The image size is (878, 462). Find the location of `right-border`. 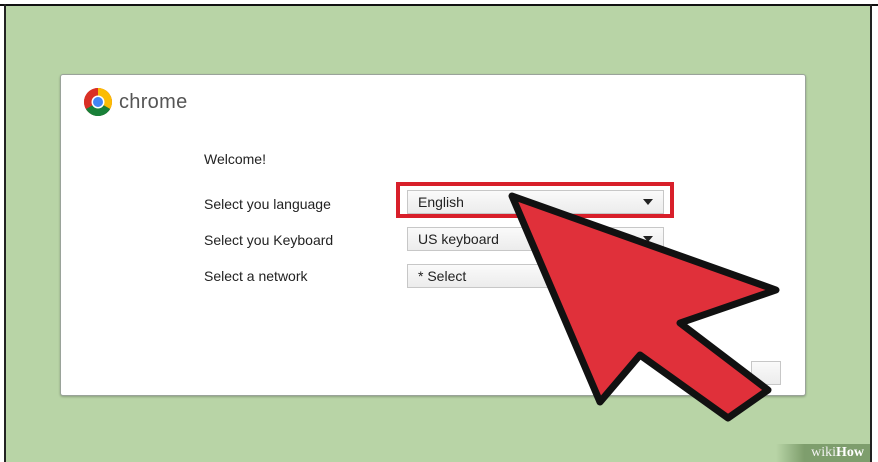

right-border is located at coordinates (871, 233).